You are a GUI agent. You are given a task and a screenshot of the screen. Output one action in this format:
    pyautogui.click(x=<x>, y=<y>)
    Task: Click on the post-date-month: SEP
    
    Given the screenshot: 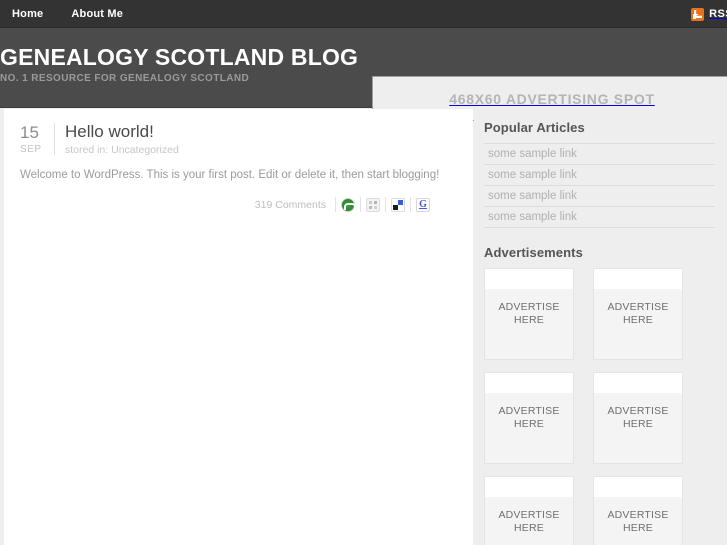 What is the action you would take?
    pyautogui.click(x=31, y=149)
    